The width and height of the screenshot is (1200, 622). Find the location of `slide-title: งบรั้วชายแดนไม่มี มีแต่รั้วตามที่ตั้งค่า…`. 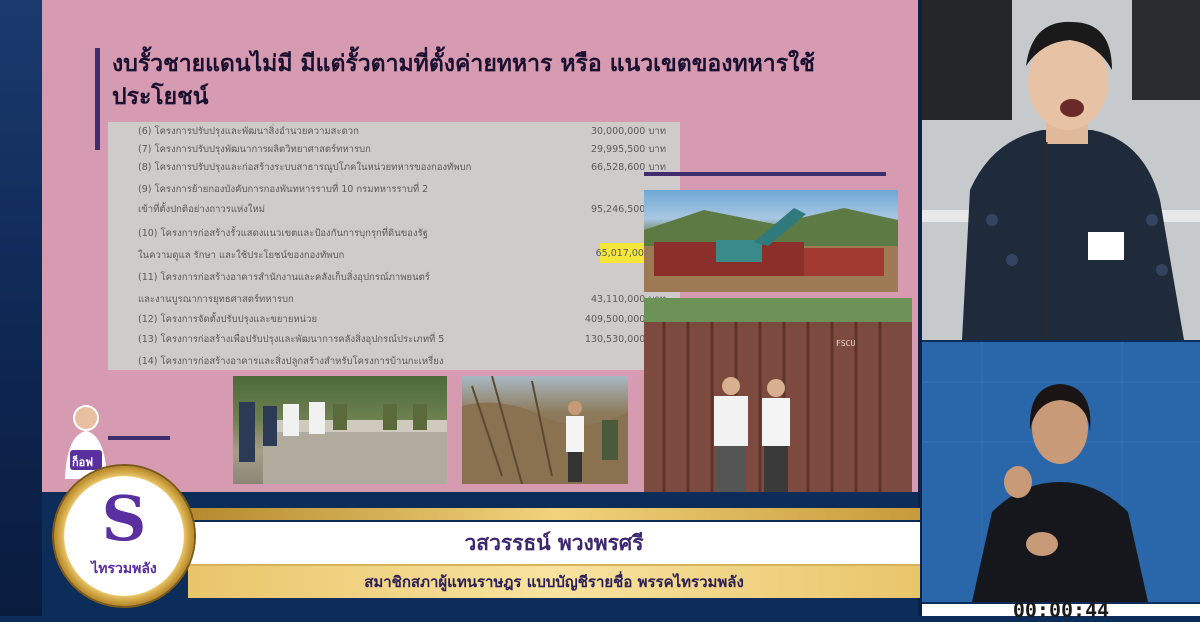

slide-title: งบรั้วชายแดนไม่มี มีแต่รั้วตามที่ตั้งค่า… is located at coordinates (463, 80).